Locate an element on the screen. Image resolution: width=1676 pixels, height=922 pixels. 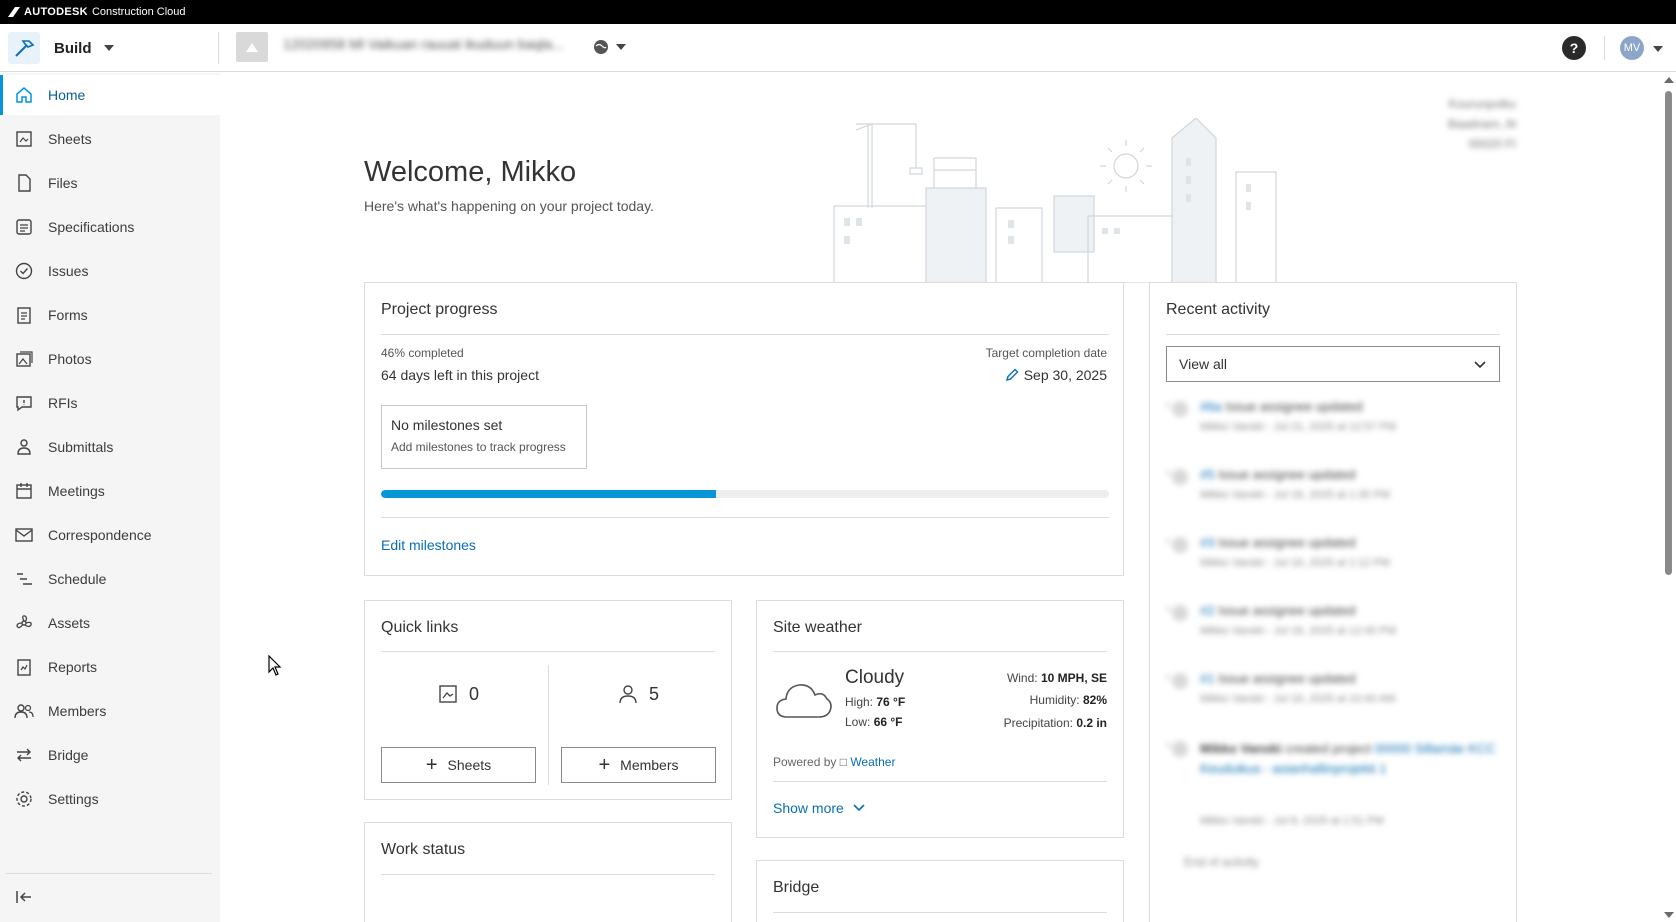
sidebar-item-label: Reports is located at coordinates (73, 667).